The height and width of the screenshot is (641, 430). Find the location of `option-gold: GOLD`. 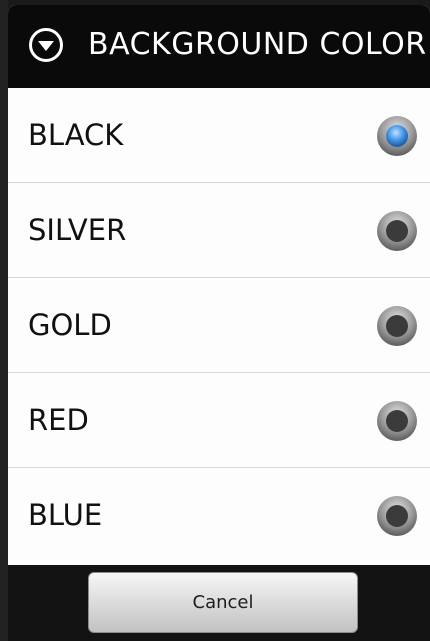

option-gold: GOLD is located at coordinates (219, 325).